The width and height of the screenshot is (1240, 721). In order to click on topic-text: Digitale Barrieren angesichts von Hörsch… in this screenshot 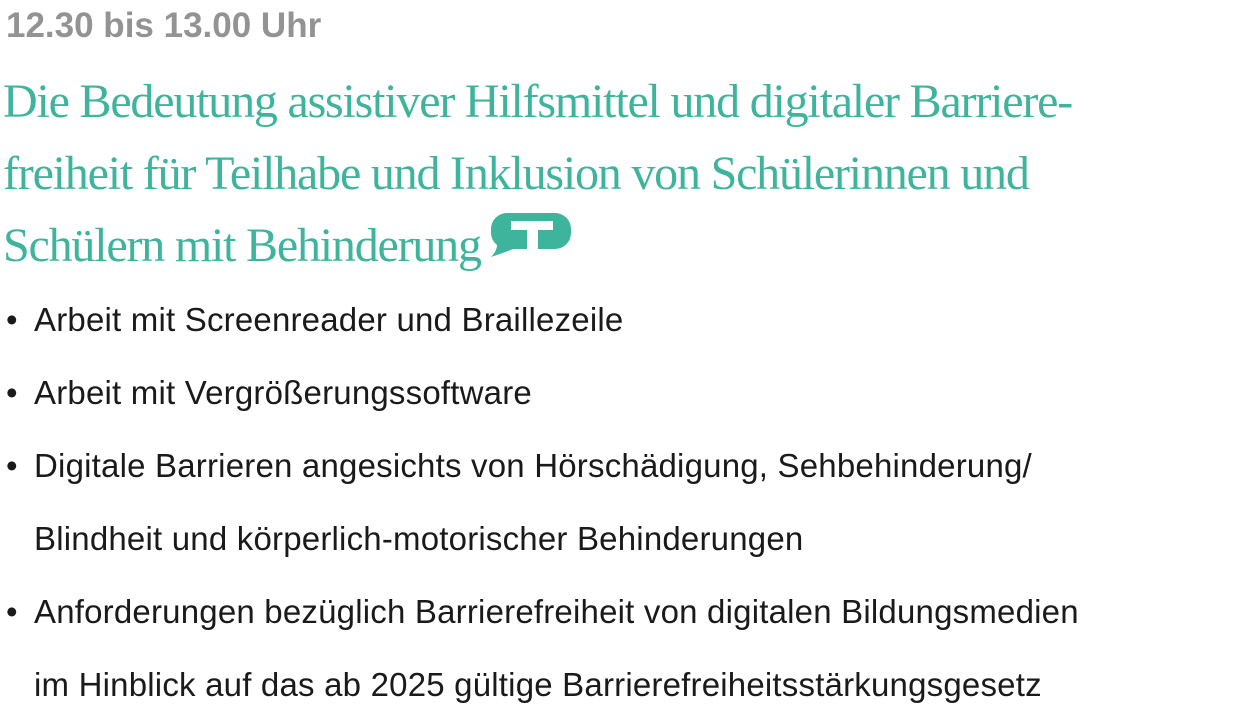, I will do `click(533, 465)`.